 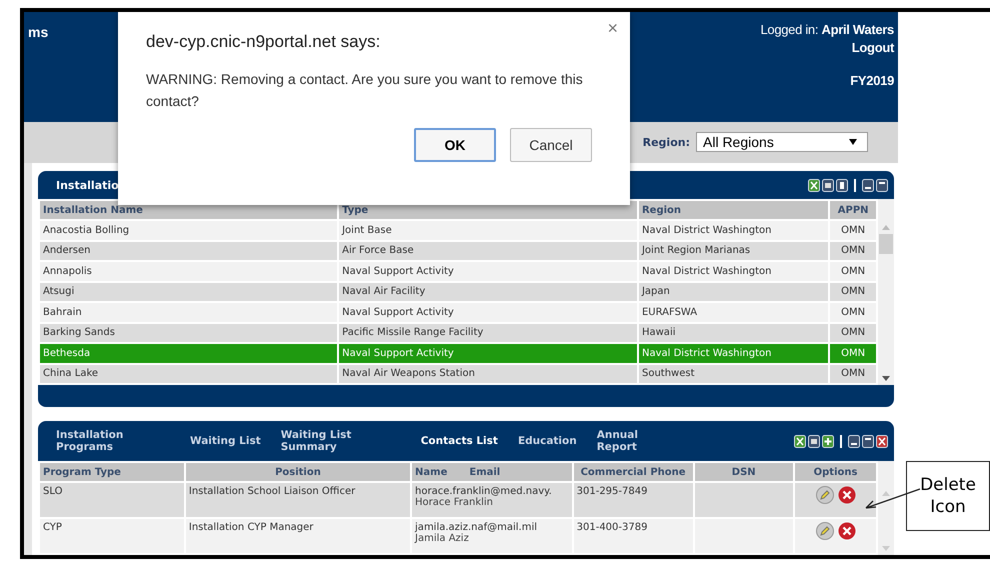 I want to click on table-cell: Southwest, so click(x=733, y=373).